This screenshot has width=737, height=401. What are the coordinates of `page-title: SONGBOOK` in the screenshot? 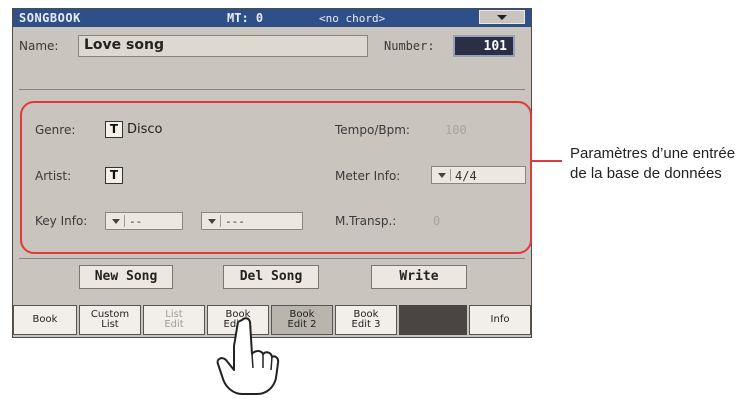 It's located at (50, 18).